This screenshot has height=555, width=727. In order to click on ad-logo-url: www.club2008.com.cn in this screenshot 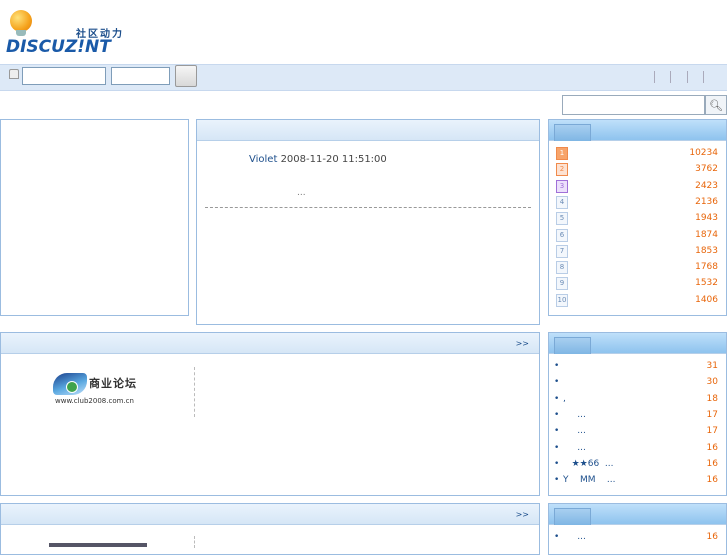, I will do `click(94, 401)`.